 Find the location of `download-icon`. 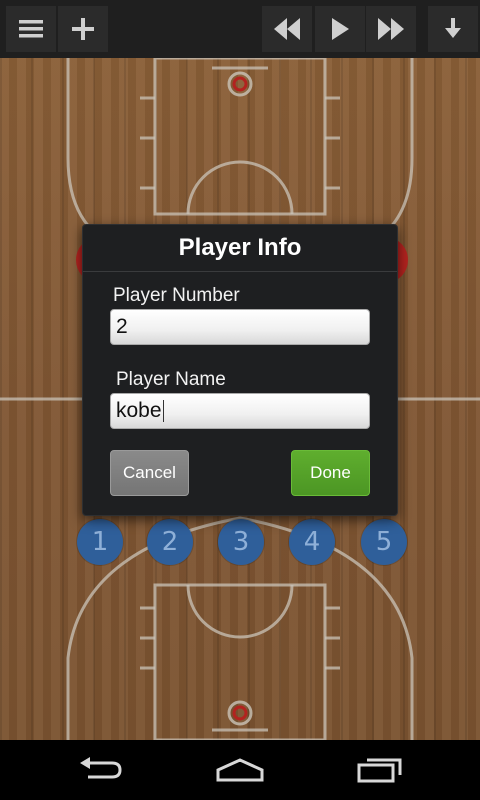

download-icon is located at coordinates (453, 28).